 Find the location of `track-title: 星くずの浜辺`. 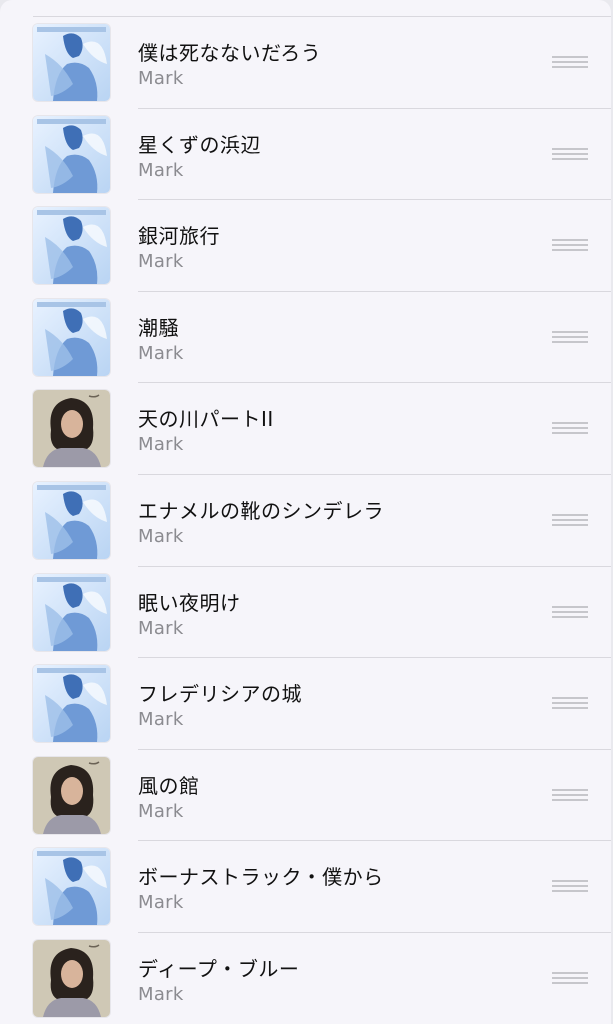

track-title: 星くずの浜辺 is located at coordinates (199, 144).